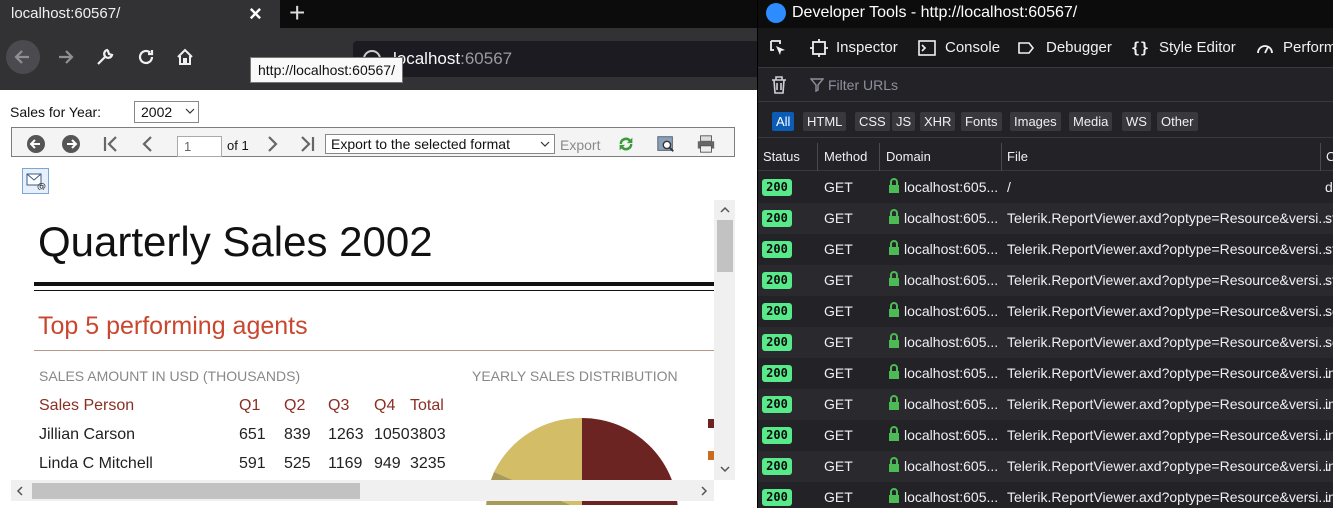  I want to click on scroll-down-icon, so click(725, 469).